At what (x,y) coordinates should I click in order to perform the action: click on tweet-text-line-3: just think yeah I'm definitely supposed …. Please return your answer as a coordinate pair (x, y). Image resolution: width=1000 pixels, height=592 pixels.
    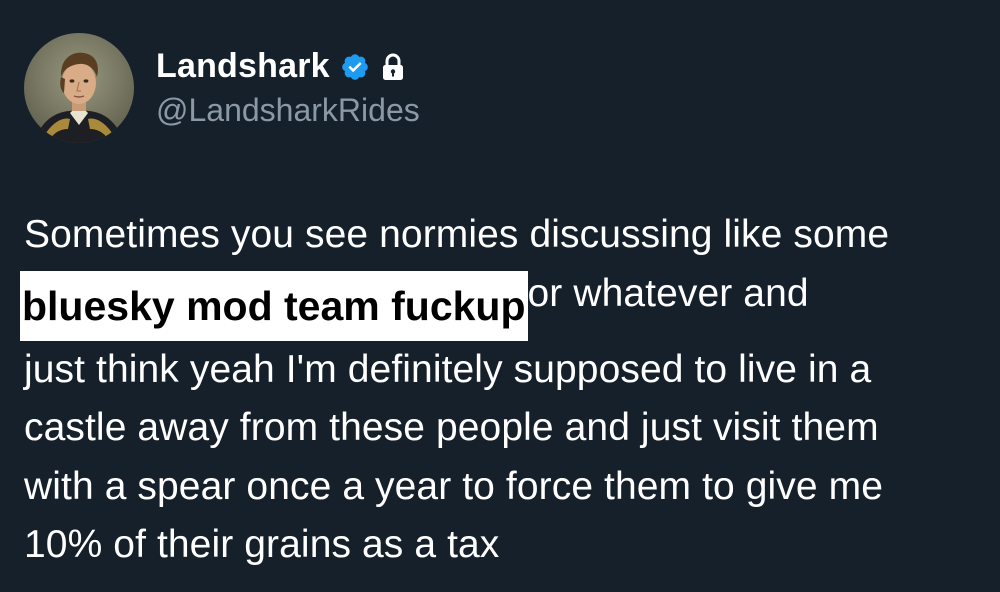
    Looking at the image, I should click on (448, 369).